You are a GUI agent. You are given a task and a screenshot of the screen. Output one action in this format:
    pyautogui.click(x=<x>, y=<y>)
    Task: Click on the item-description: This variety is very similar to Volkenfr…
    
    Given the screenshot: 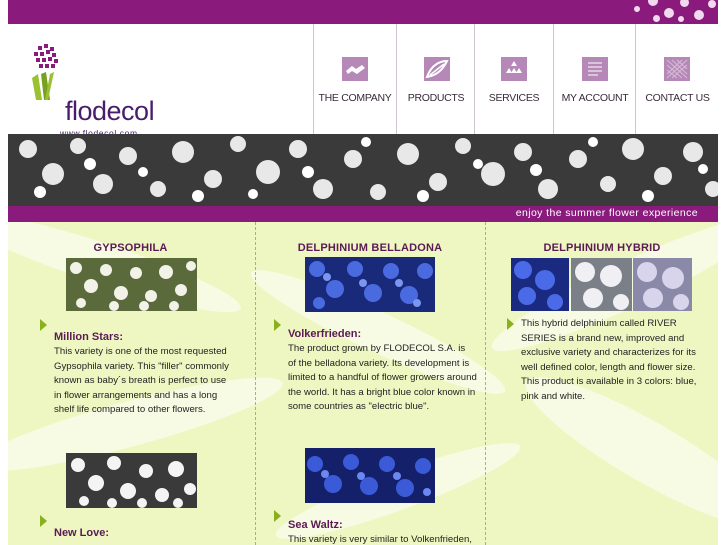 What is the action you would take?
    pyautogui.click(x=388, y=539)
    